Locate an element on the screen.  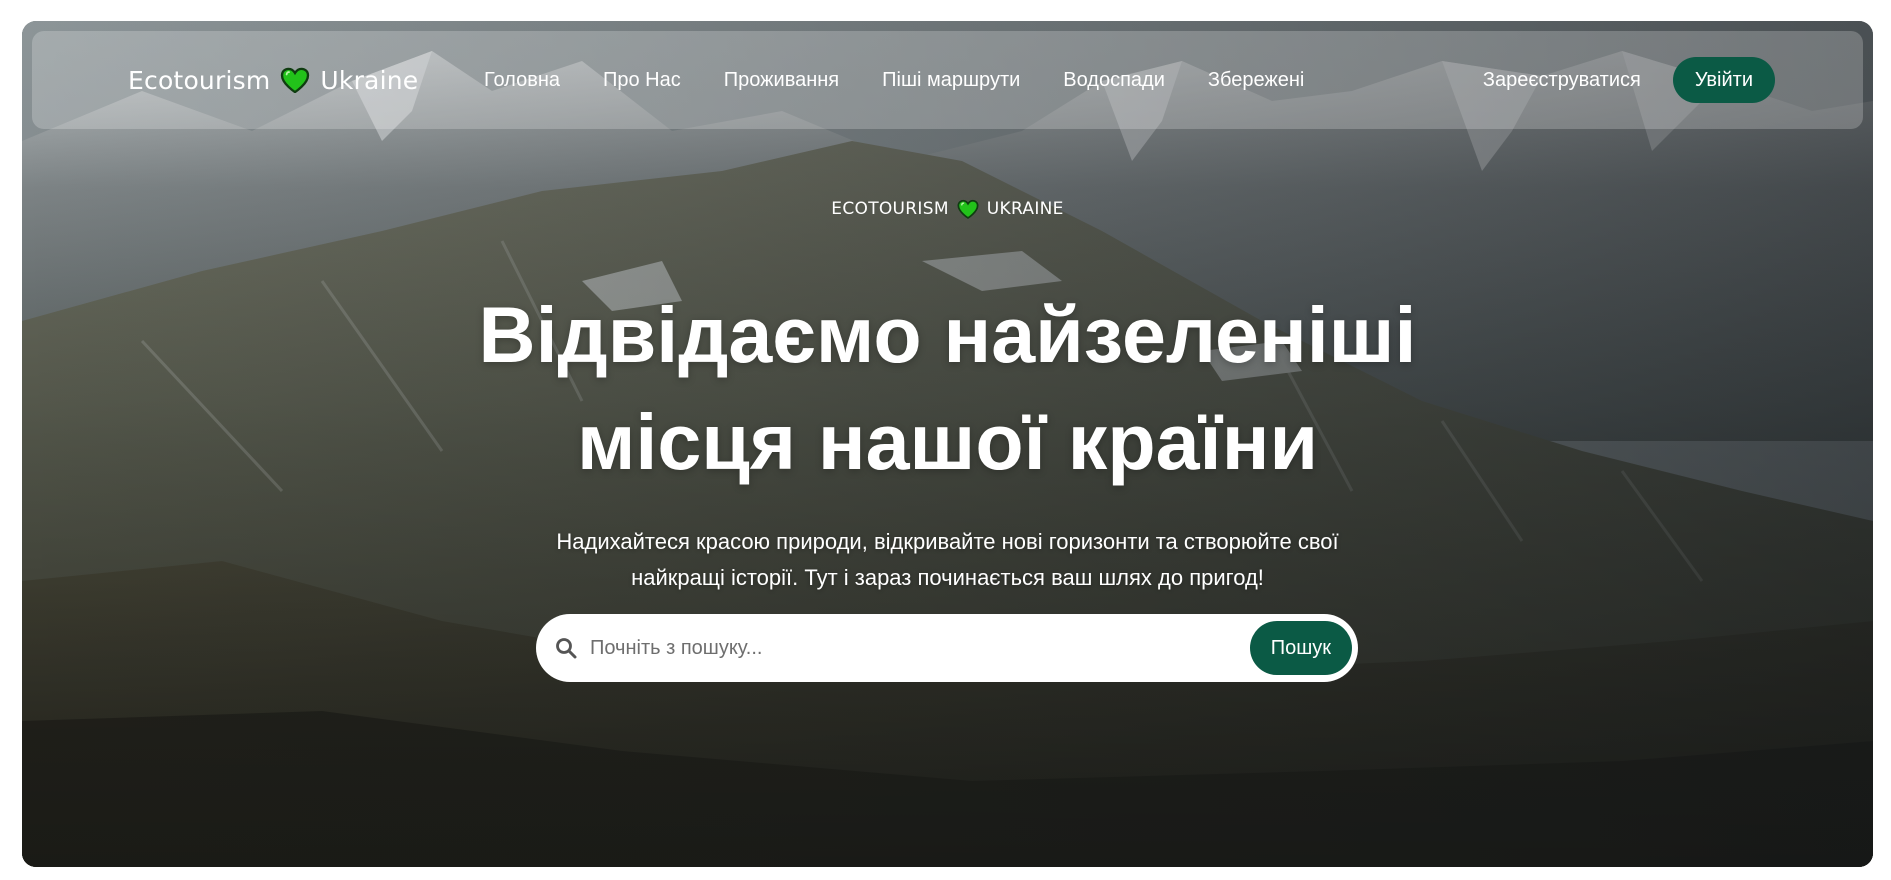
headline-line-2: місця нашої країни is located at coordinates (947, 441).